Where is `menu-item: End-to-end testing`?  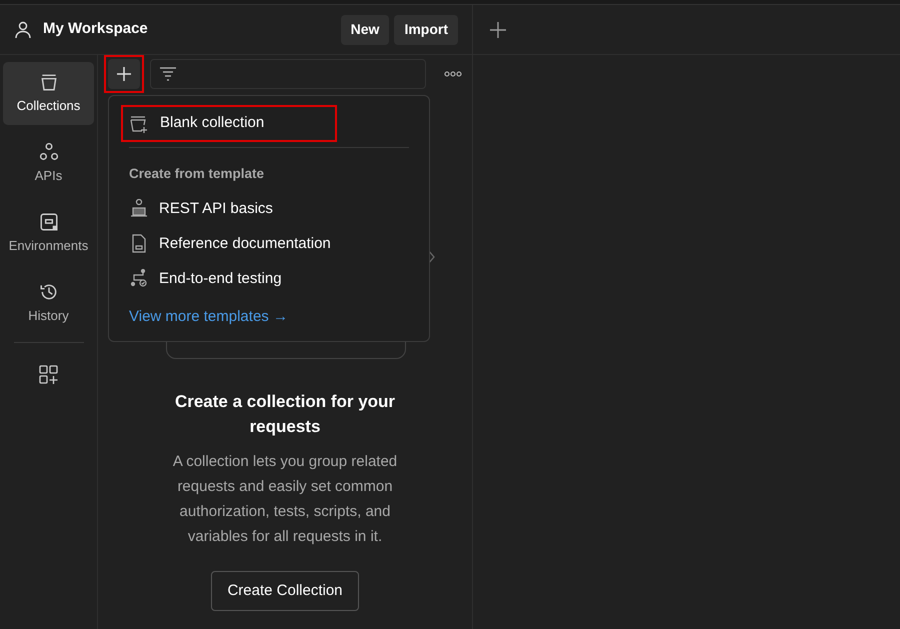
menu-item: End-to-end testing is located at coordinates (269, 278).